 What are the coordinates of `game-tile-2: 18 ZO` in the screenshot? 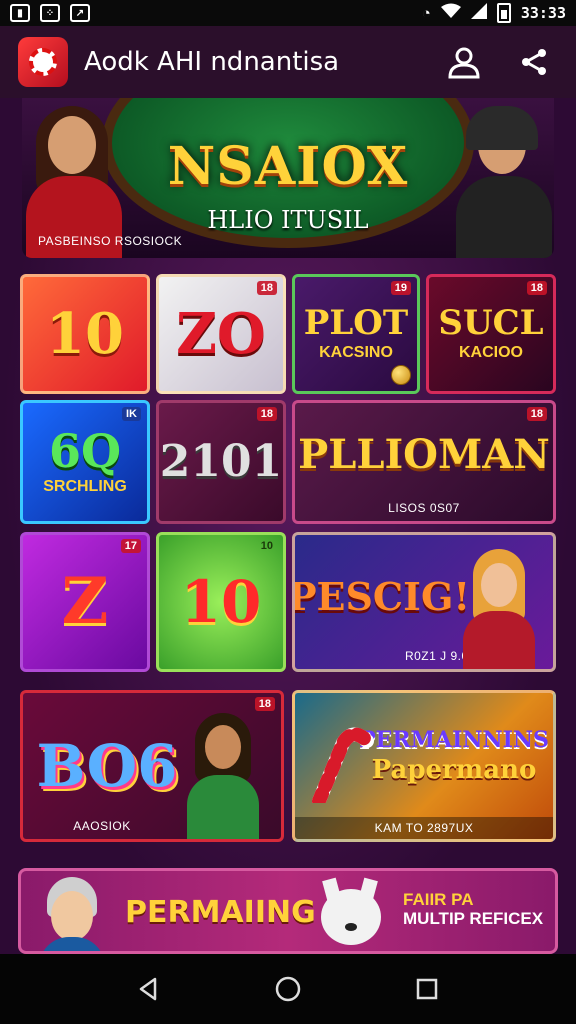 It's located at (221, 334).